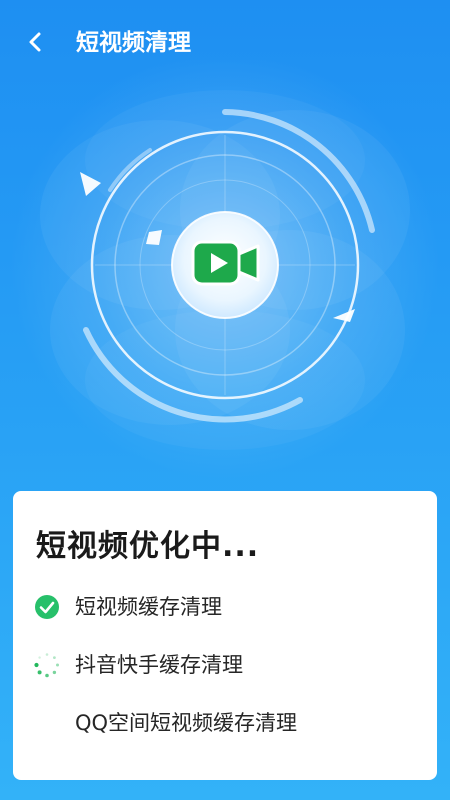 Image resolution: width=450 pixels, height=800 pixels. Describe the element at coordinates (47, 723) in the screenshot. I see `pending-placeholder` at that location.